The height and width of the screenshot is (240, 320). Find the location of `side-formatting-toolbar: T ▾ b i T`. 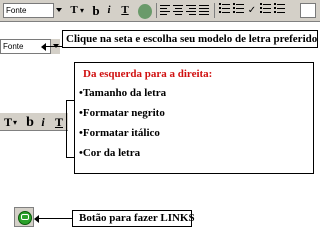

side-formatting-toolbar: T ▾ b i T is located at coordinates (34, 121).